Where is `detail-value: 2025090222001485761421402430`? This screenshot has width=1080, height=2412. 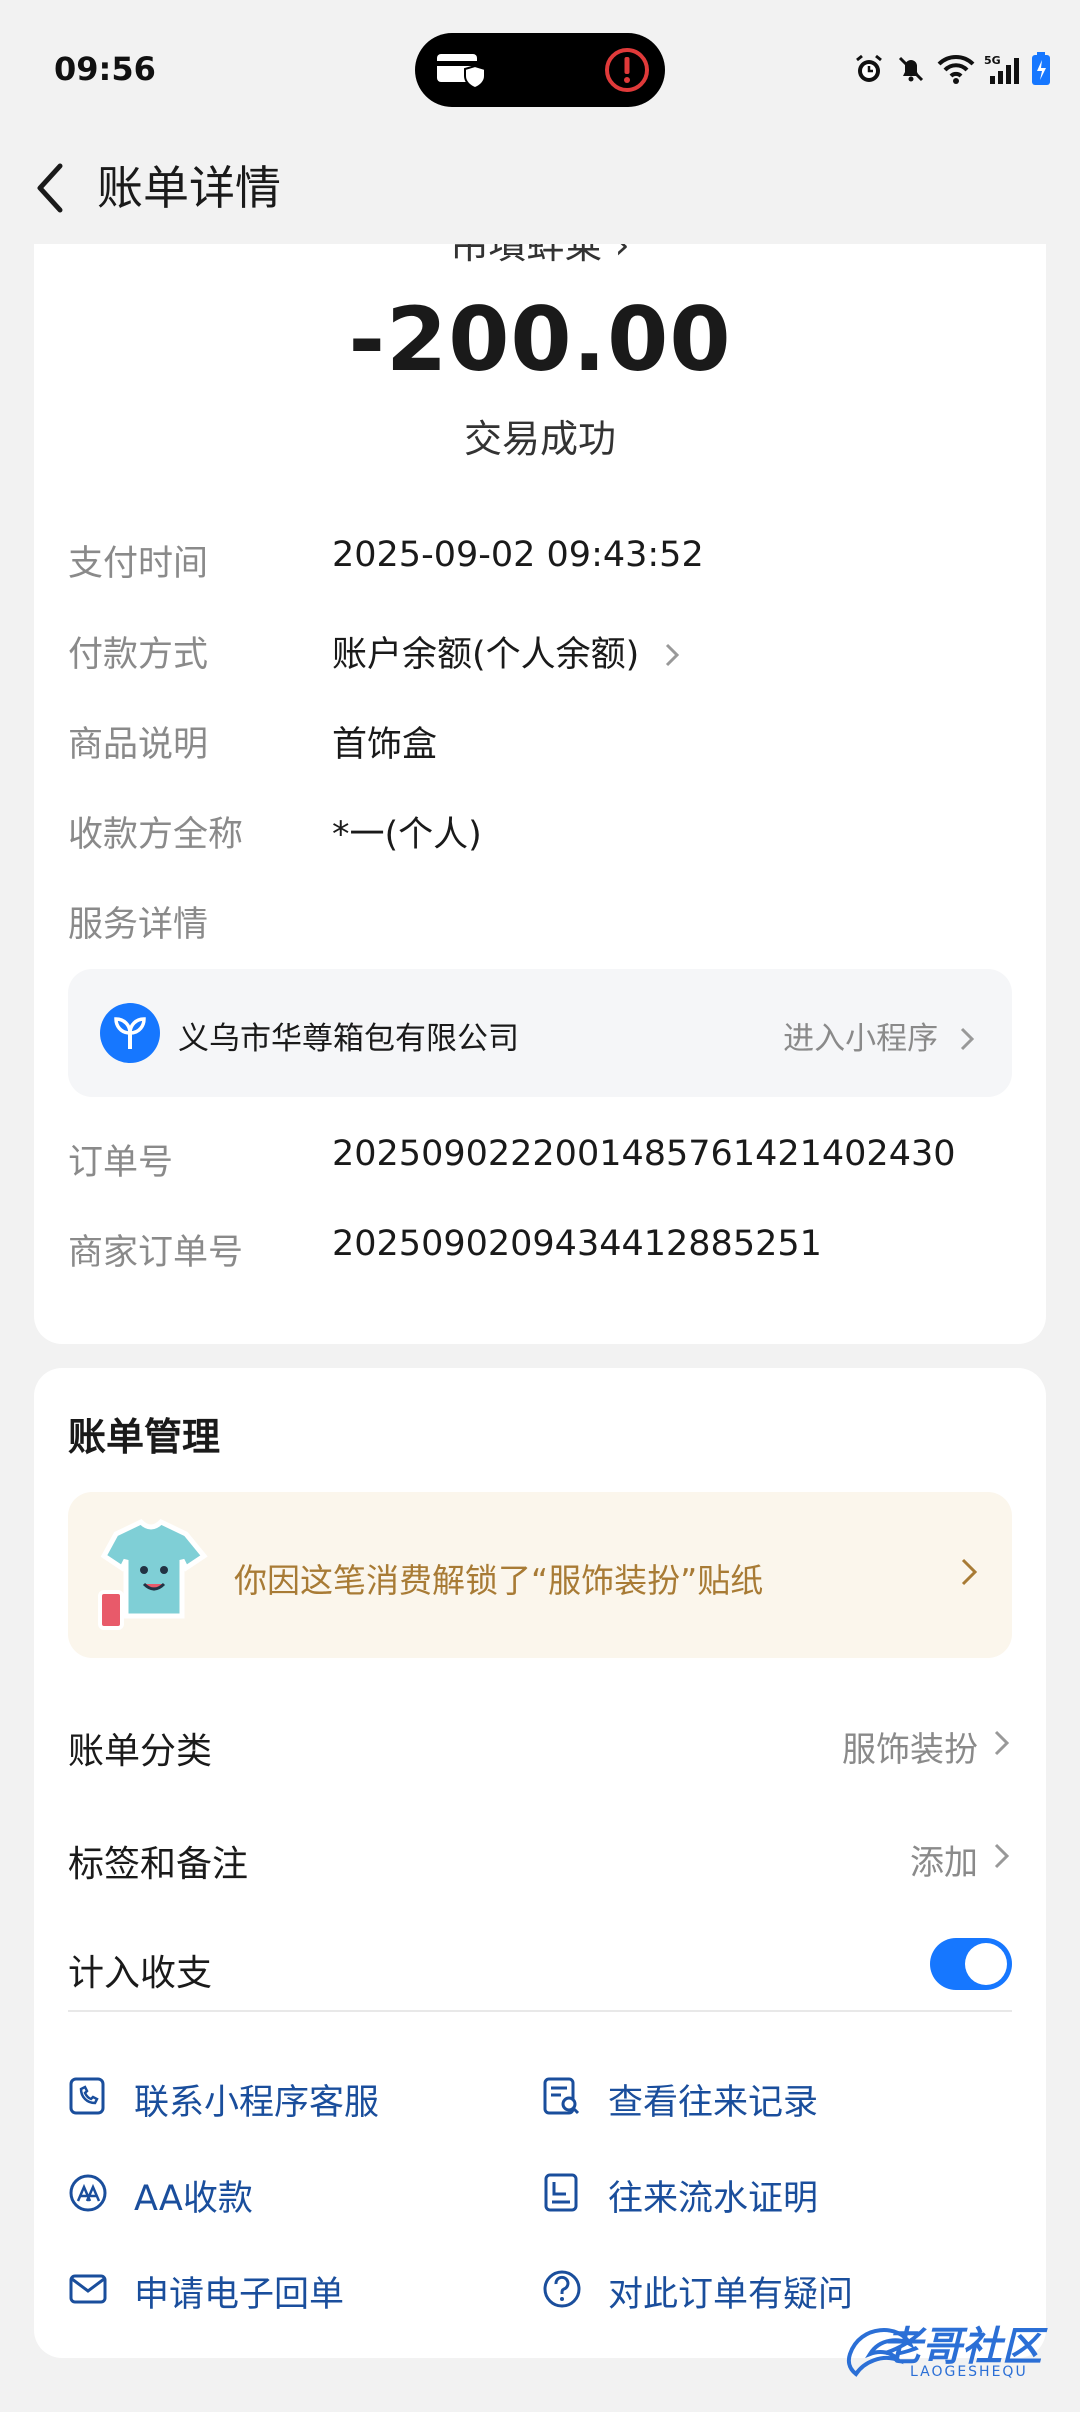
detail-value: 2025090222001485761421402430 is located at coordinates (644, 1154).